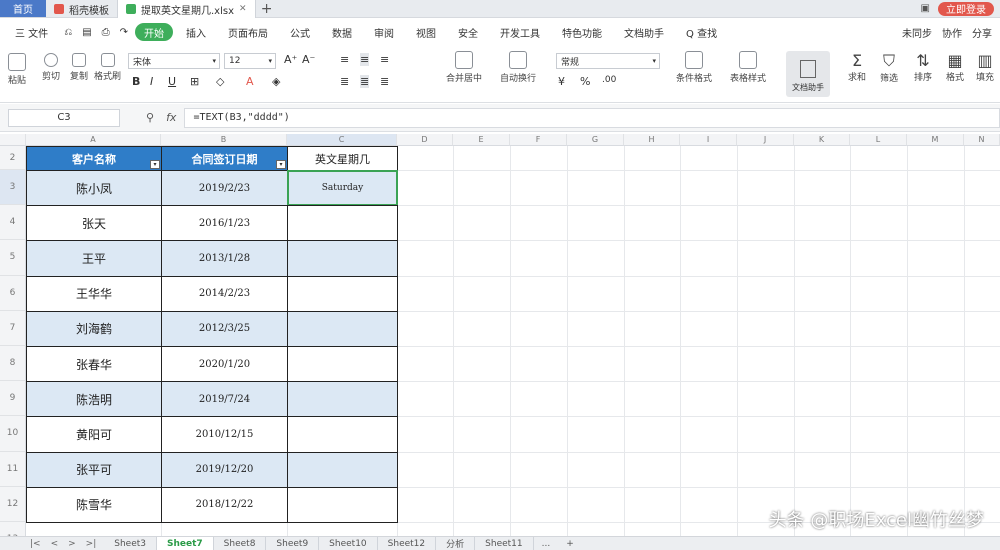  Describe the element at coordinates (878, 140) in the screenshot. I see `column-header-l: L` at that location.